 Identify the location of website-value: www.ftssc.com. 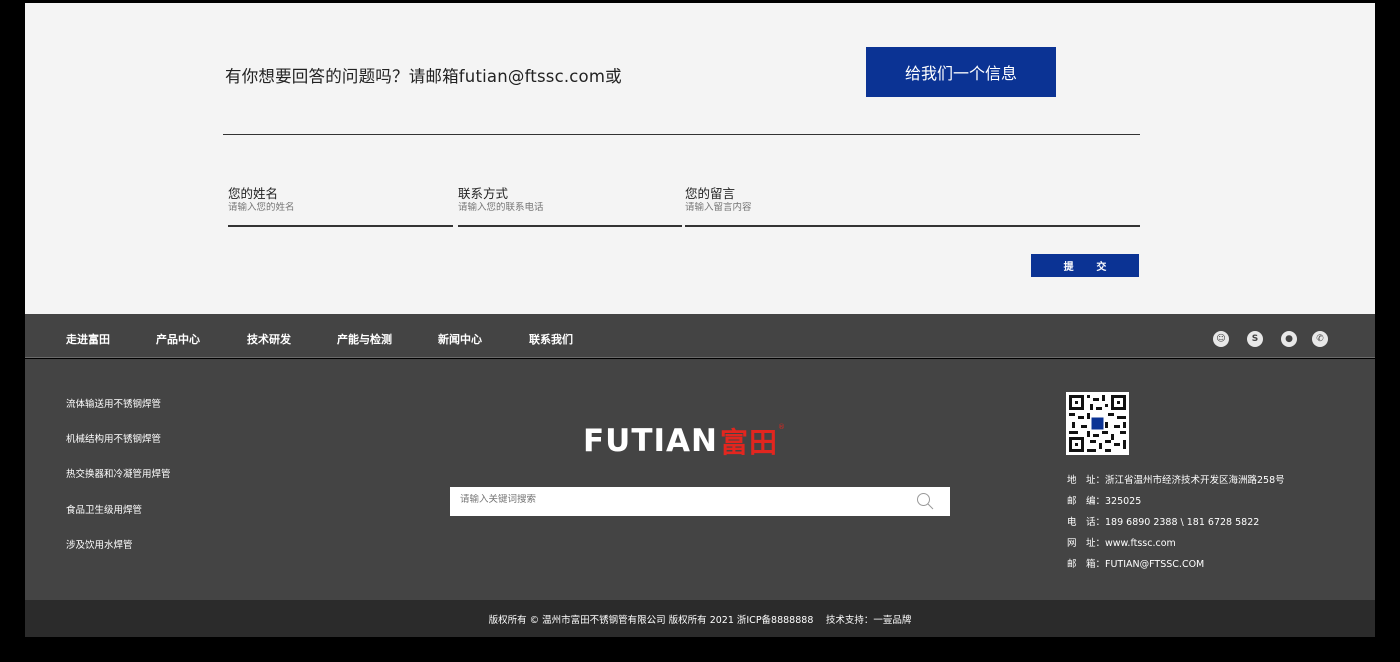
(1140, 543).